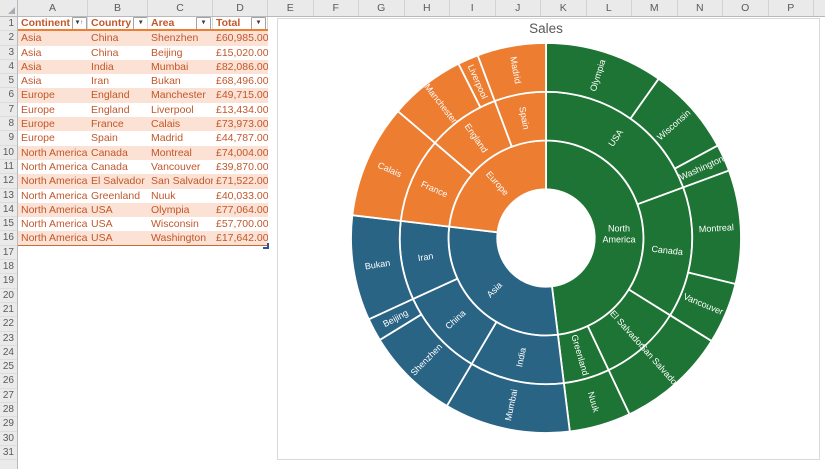 The width and height of the screenshot is (825, 469). Describe the element at coordinates (180, 81) in the screenshot. I see `cell: Bukan` at that location.